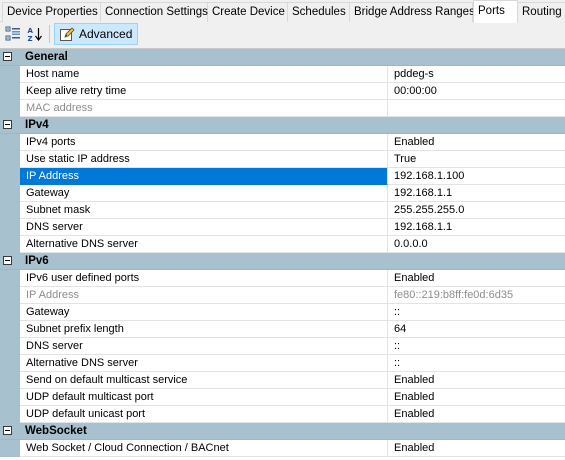 Image resolution: width=565 pixels, height=460 pixels. What do you see at coordinates (476, 244) in the screenshot?
I see `property-value: 0.0.0.0` at bounding box center [476, 244].